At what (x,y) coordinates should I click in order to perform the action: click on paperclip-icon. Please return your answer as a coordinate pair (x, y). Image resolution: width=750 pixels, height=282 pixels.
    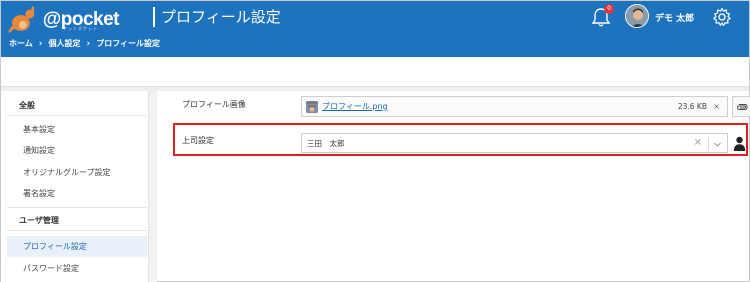
    Looking at the image, I should click on (742, 106).